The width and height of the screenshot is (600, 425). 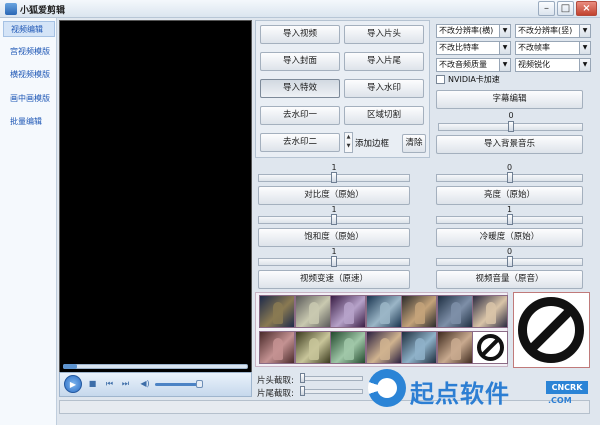 I want to click on sidebar-item-pip-template: 画中画模版, so click(x=29, y=99).